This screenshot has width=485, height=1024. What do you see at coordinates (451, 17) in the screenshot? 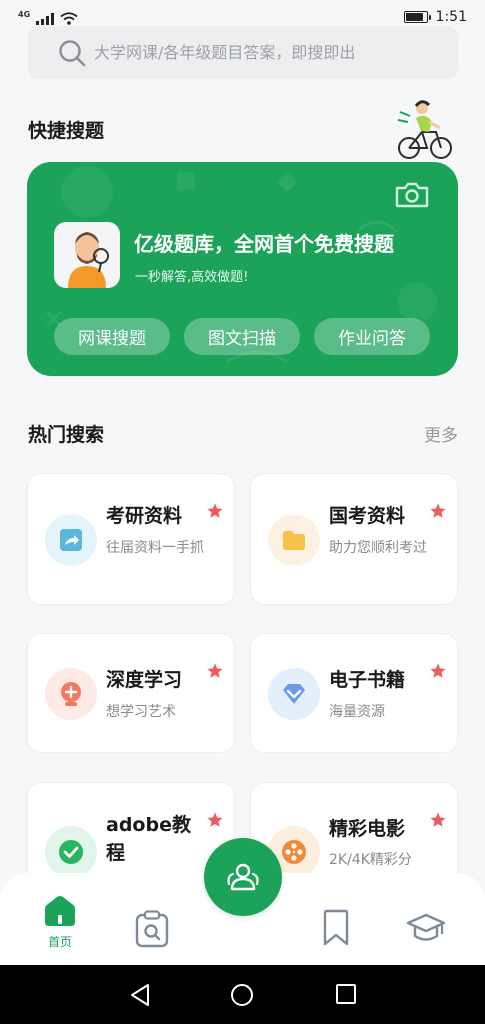
I see `clock: 1:51` at bounding box center [451, 17].